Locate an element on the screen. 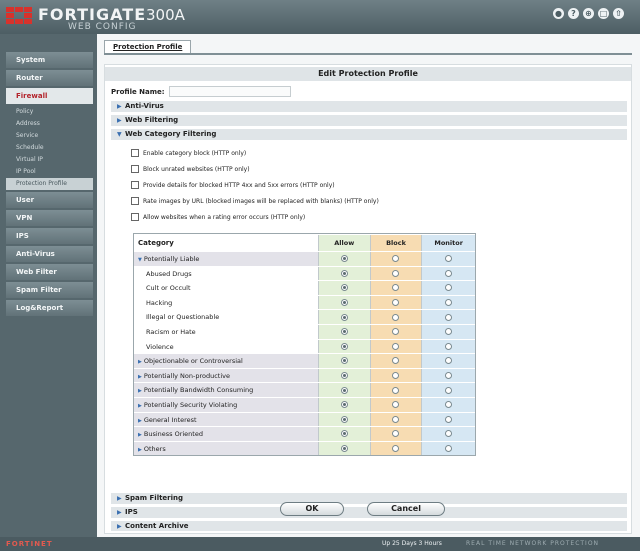  sidebar-item-vpn: VPN is located at coordinates (49, 218).